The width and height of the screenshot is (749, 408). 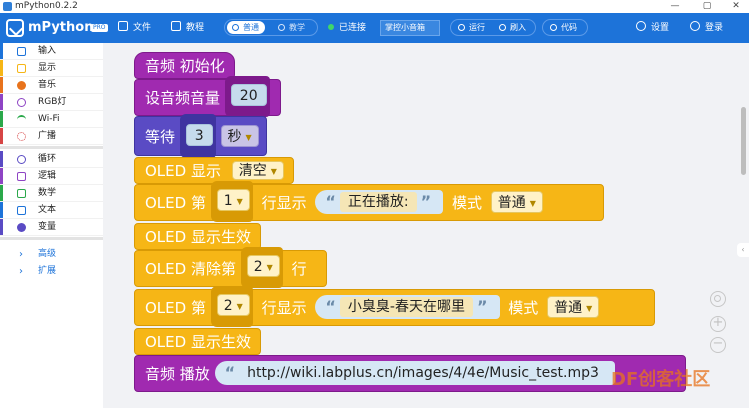 What do you see at coordinates (51, 85) in the screenshot?
I see `category-music: 音乐` at bounding box center [51, 85].